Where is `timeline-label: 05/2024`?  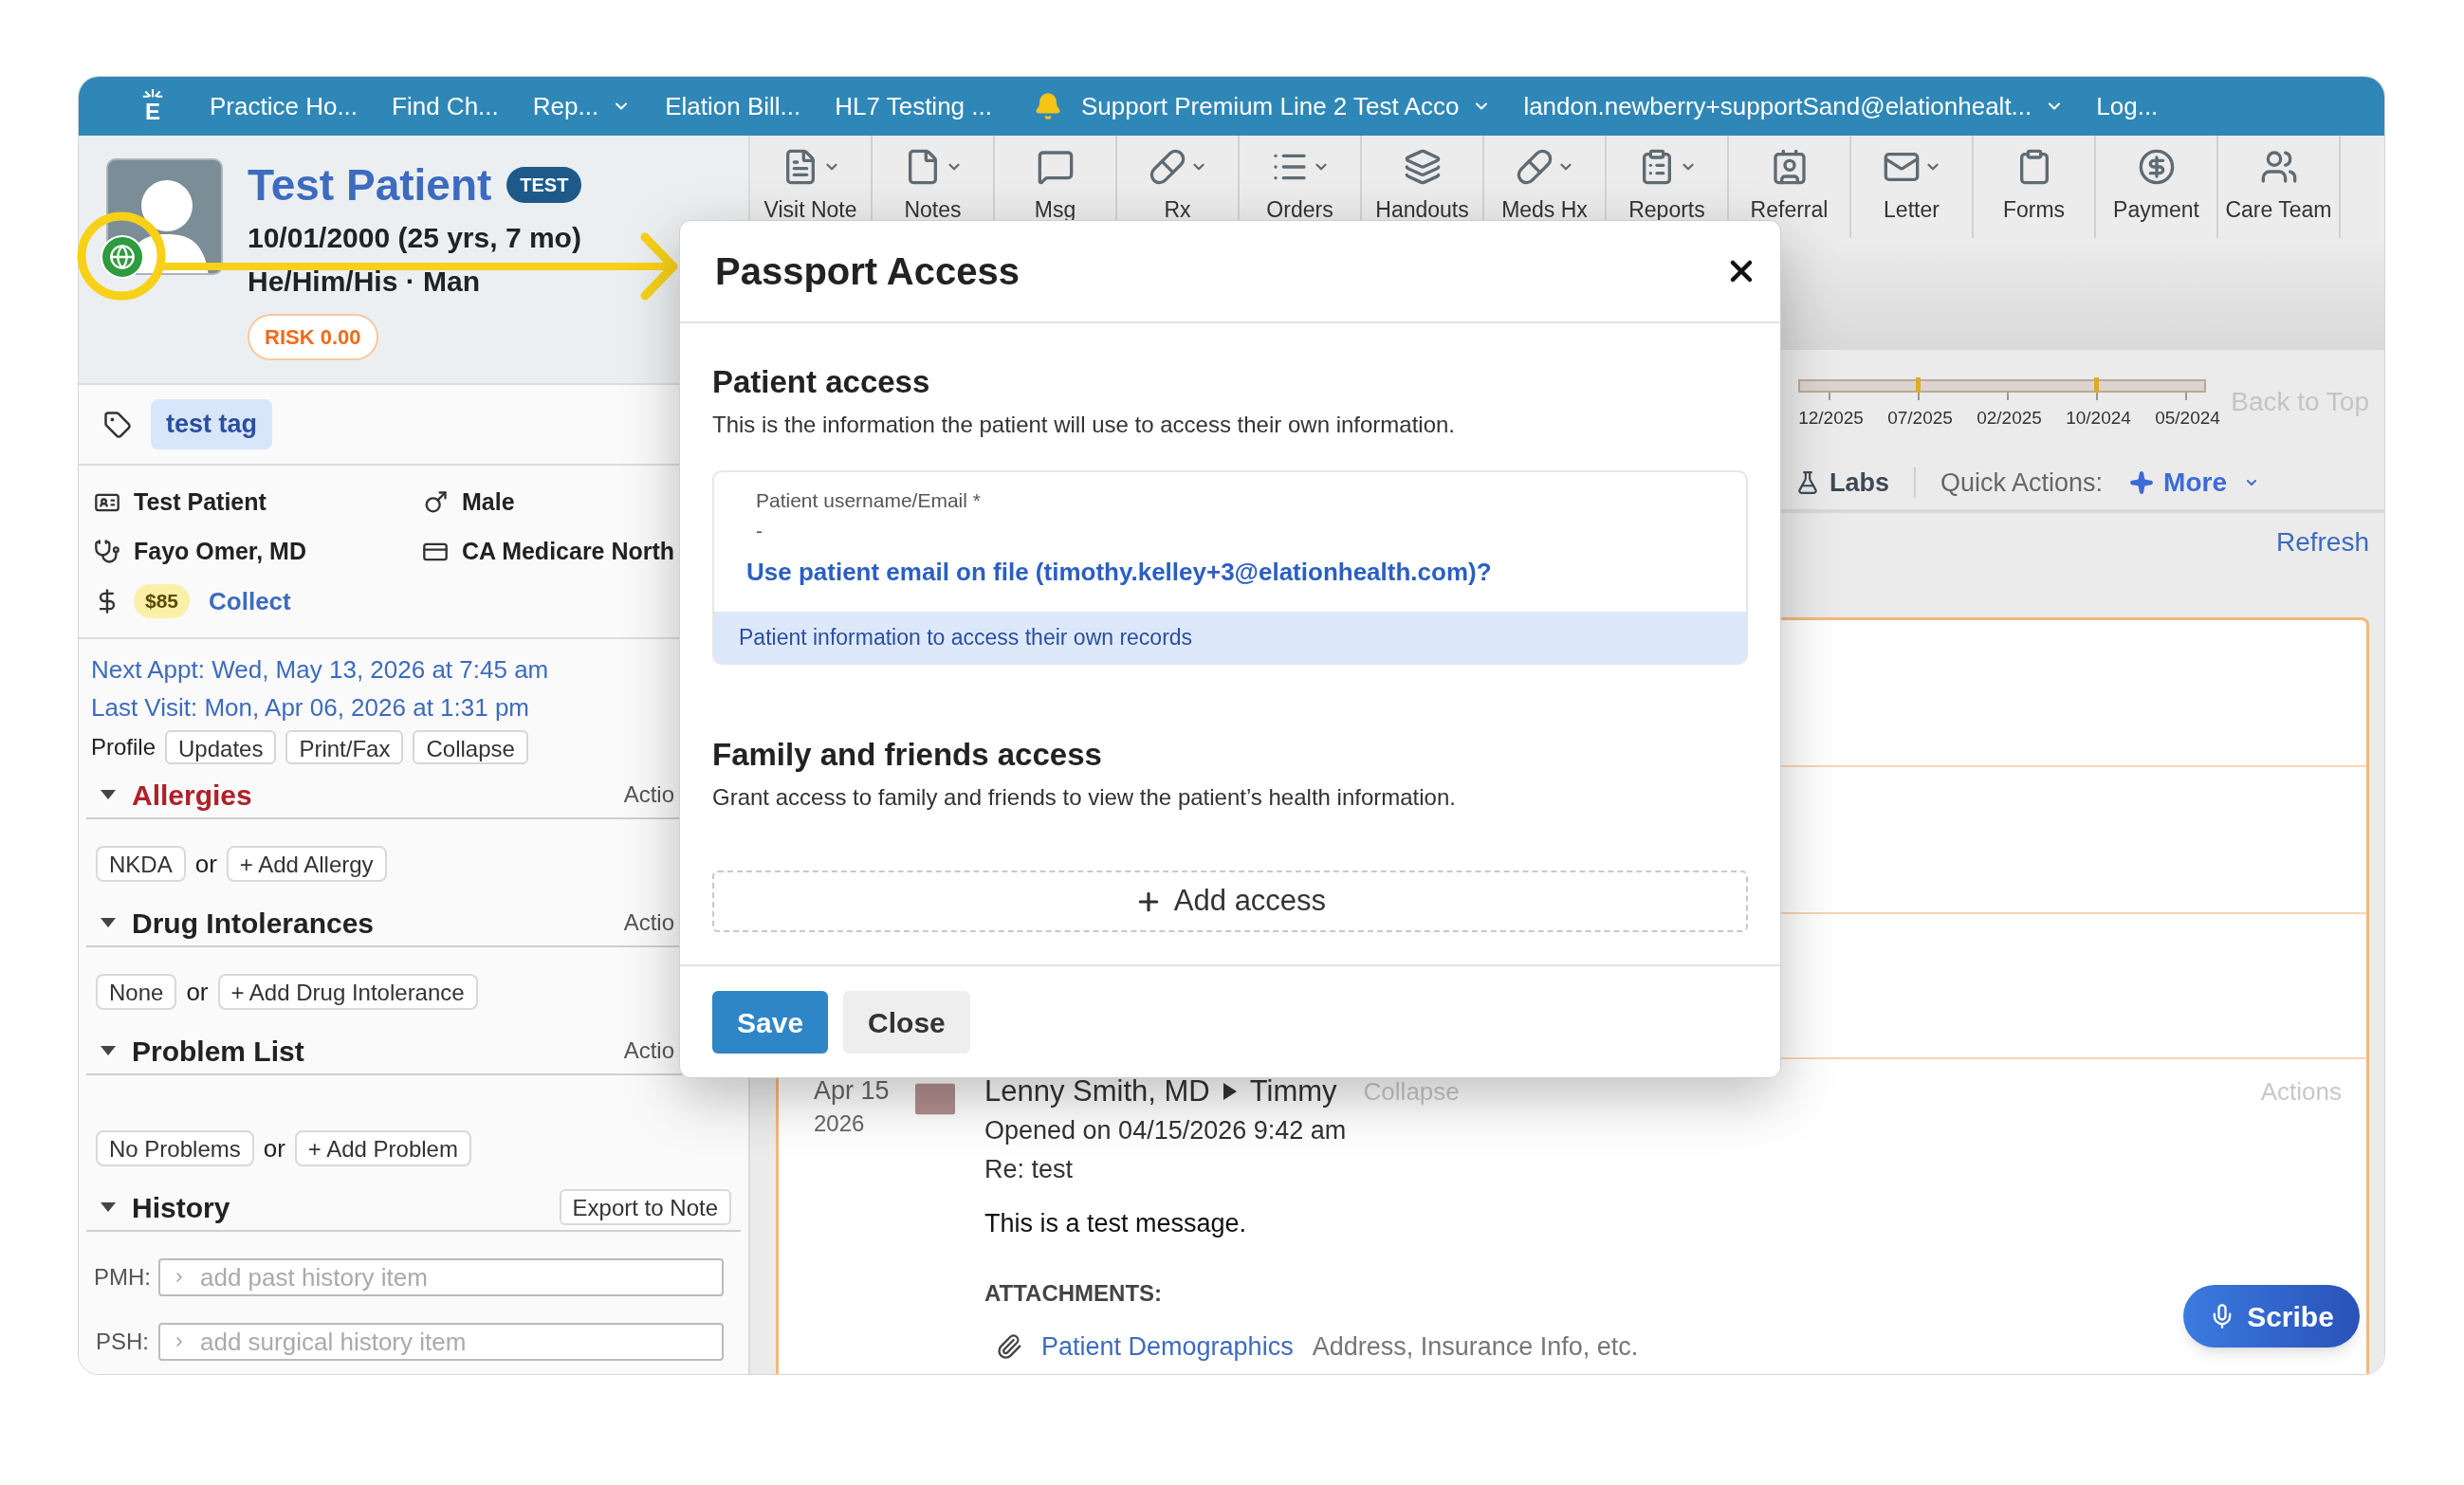
timeline-label: 05/2024 is located at coordinates (2186, 418).